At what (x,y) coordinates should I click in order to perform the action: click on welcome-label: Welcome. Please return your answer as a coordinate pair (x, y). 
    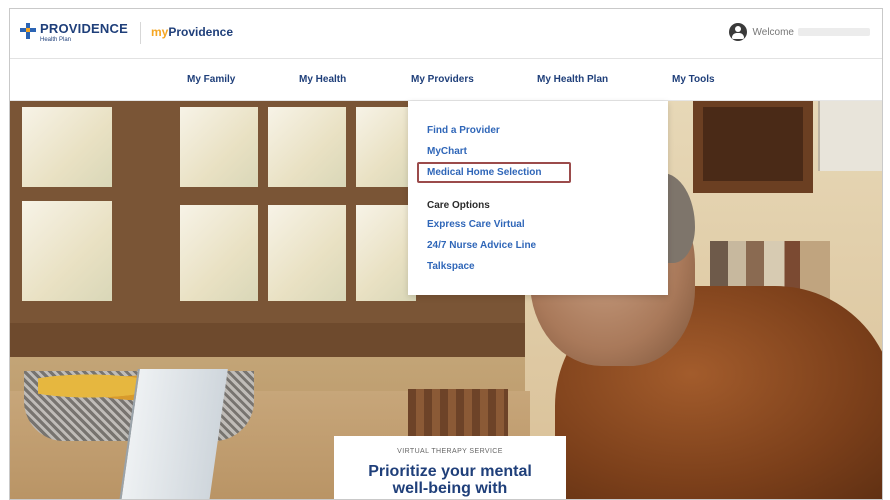
    Looking at the image, I should click on (773, 32).